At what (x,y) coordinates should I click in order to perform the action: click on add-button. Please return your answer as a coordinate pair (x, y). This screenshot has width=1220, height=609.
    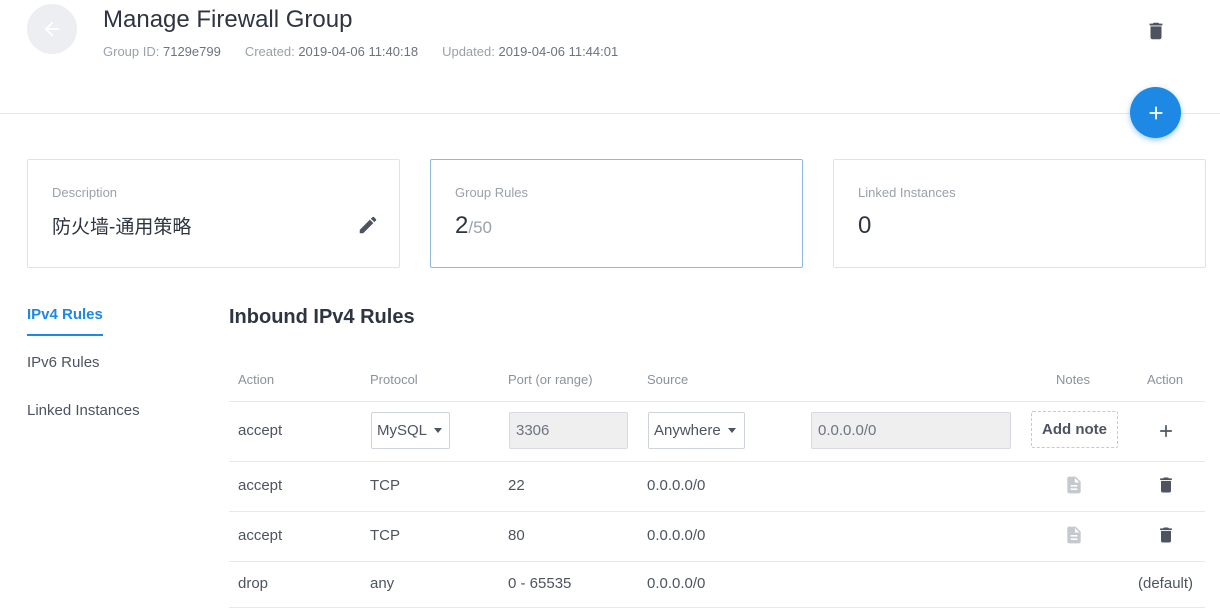
    Looking at the image, I should click on (1155, 112).